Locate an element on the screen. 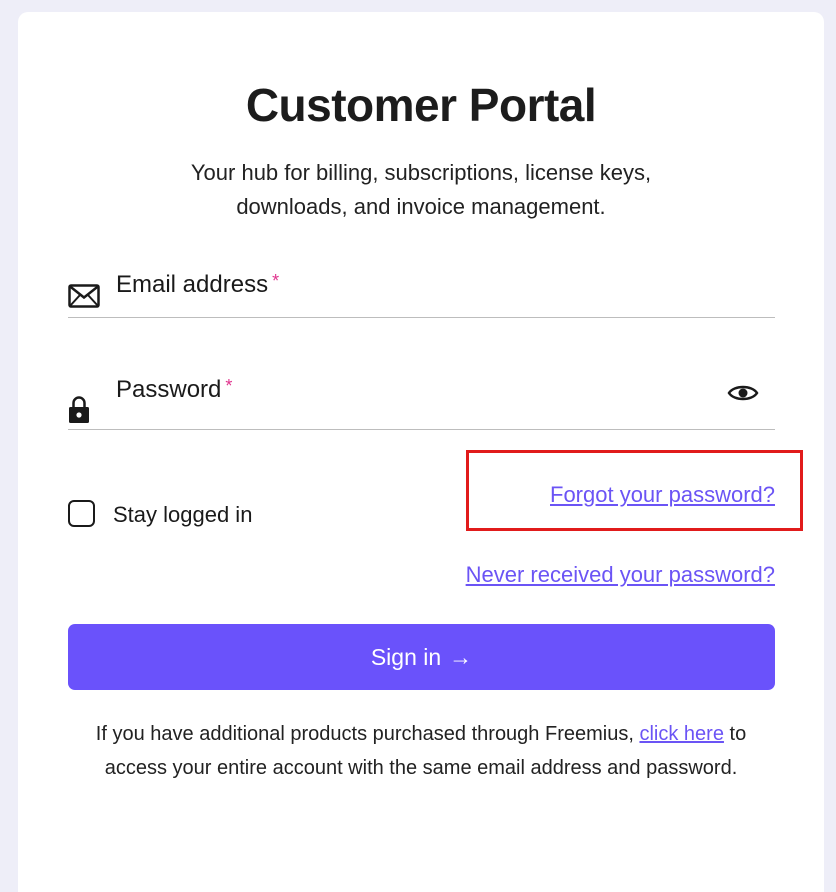  sign-in-button: Sign in → is located at coordinates (421, 657).